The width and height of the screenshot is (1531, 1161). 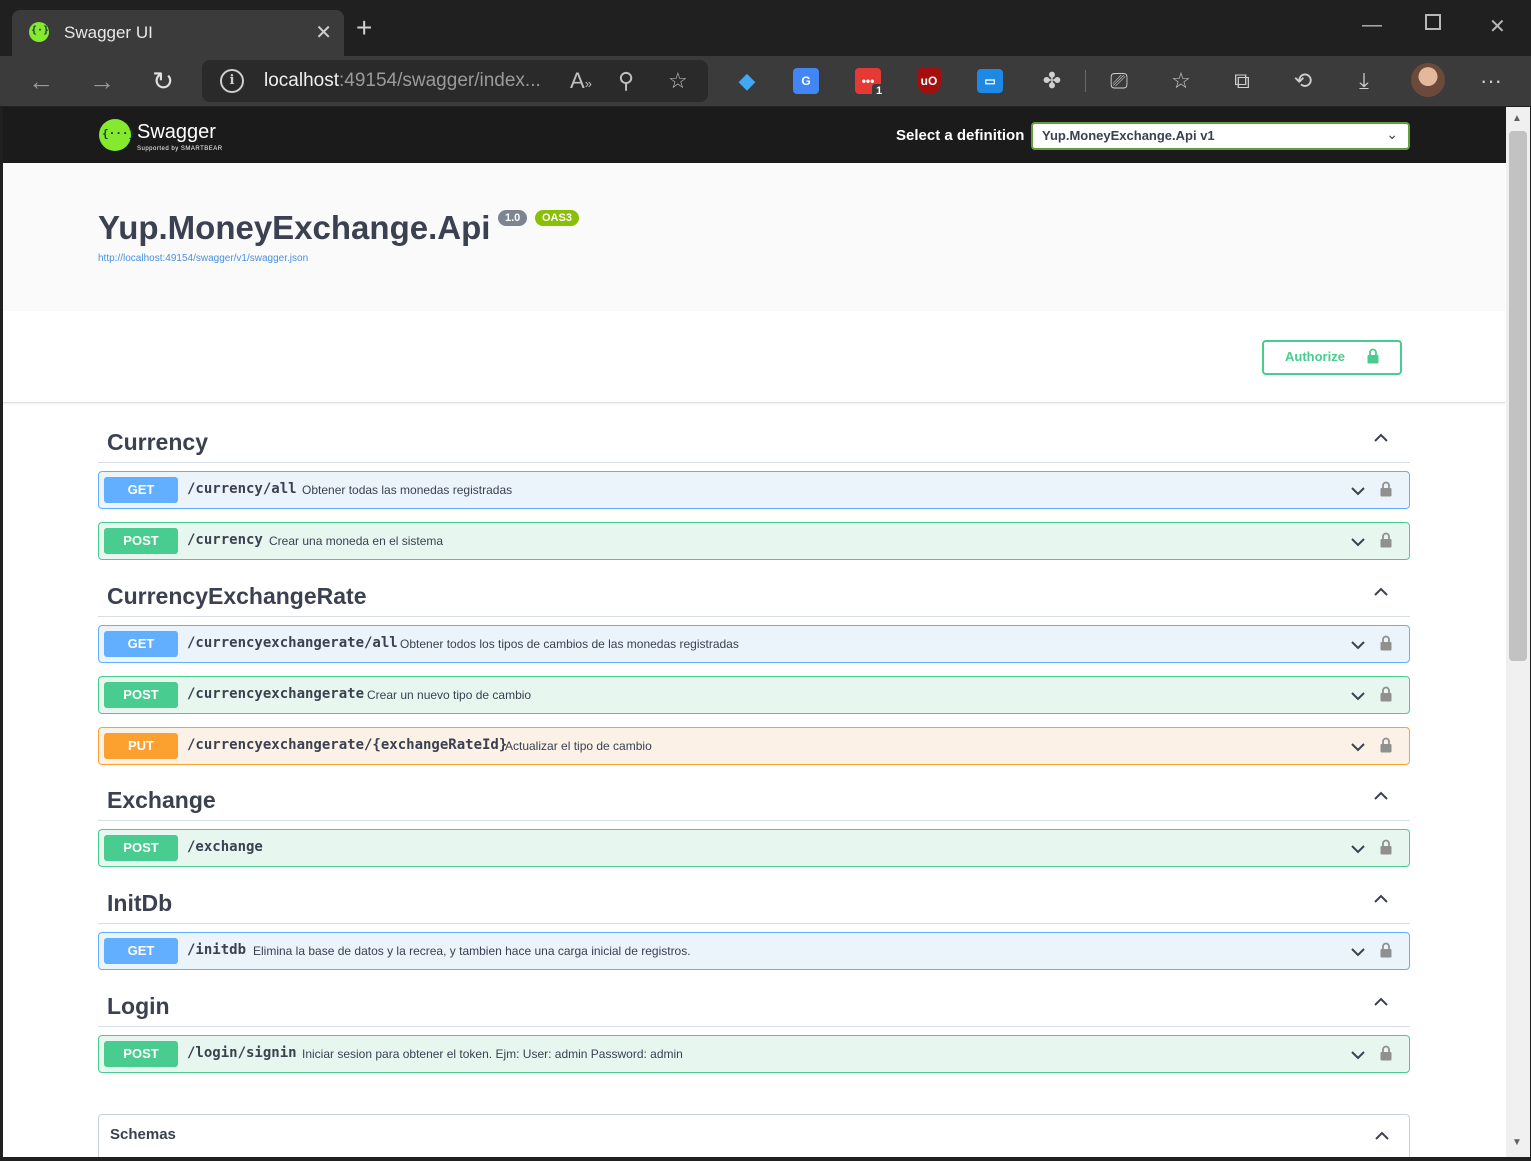 I want to click on extensions-icon: ✤, so click(x=1052, y=81).